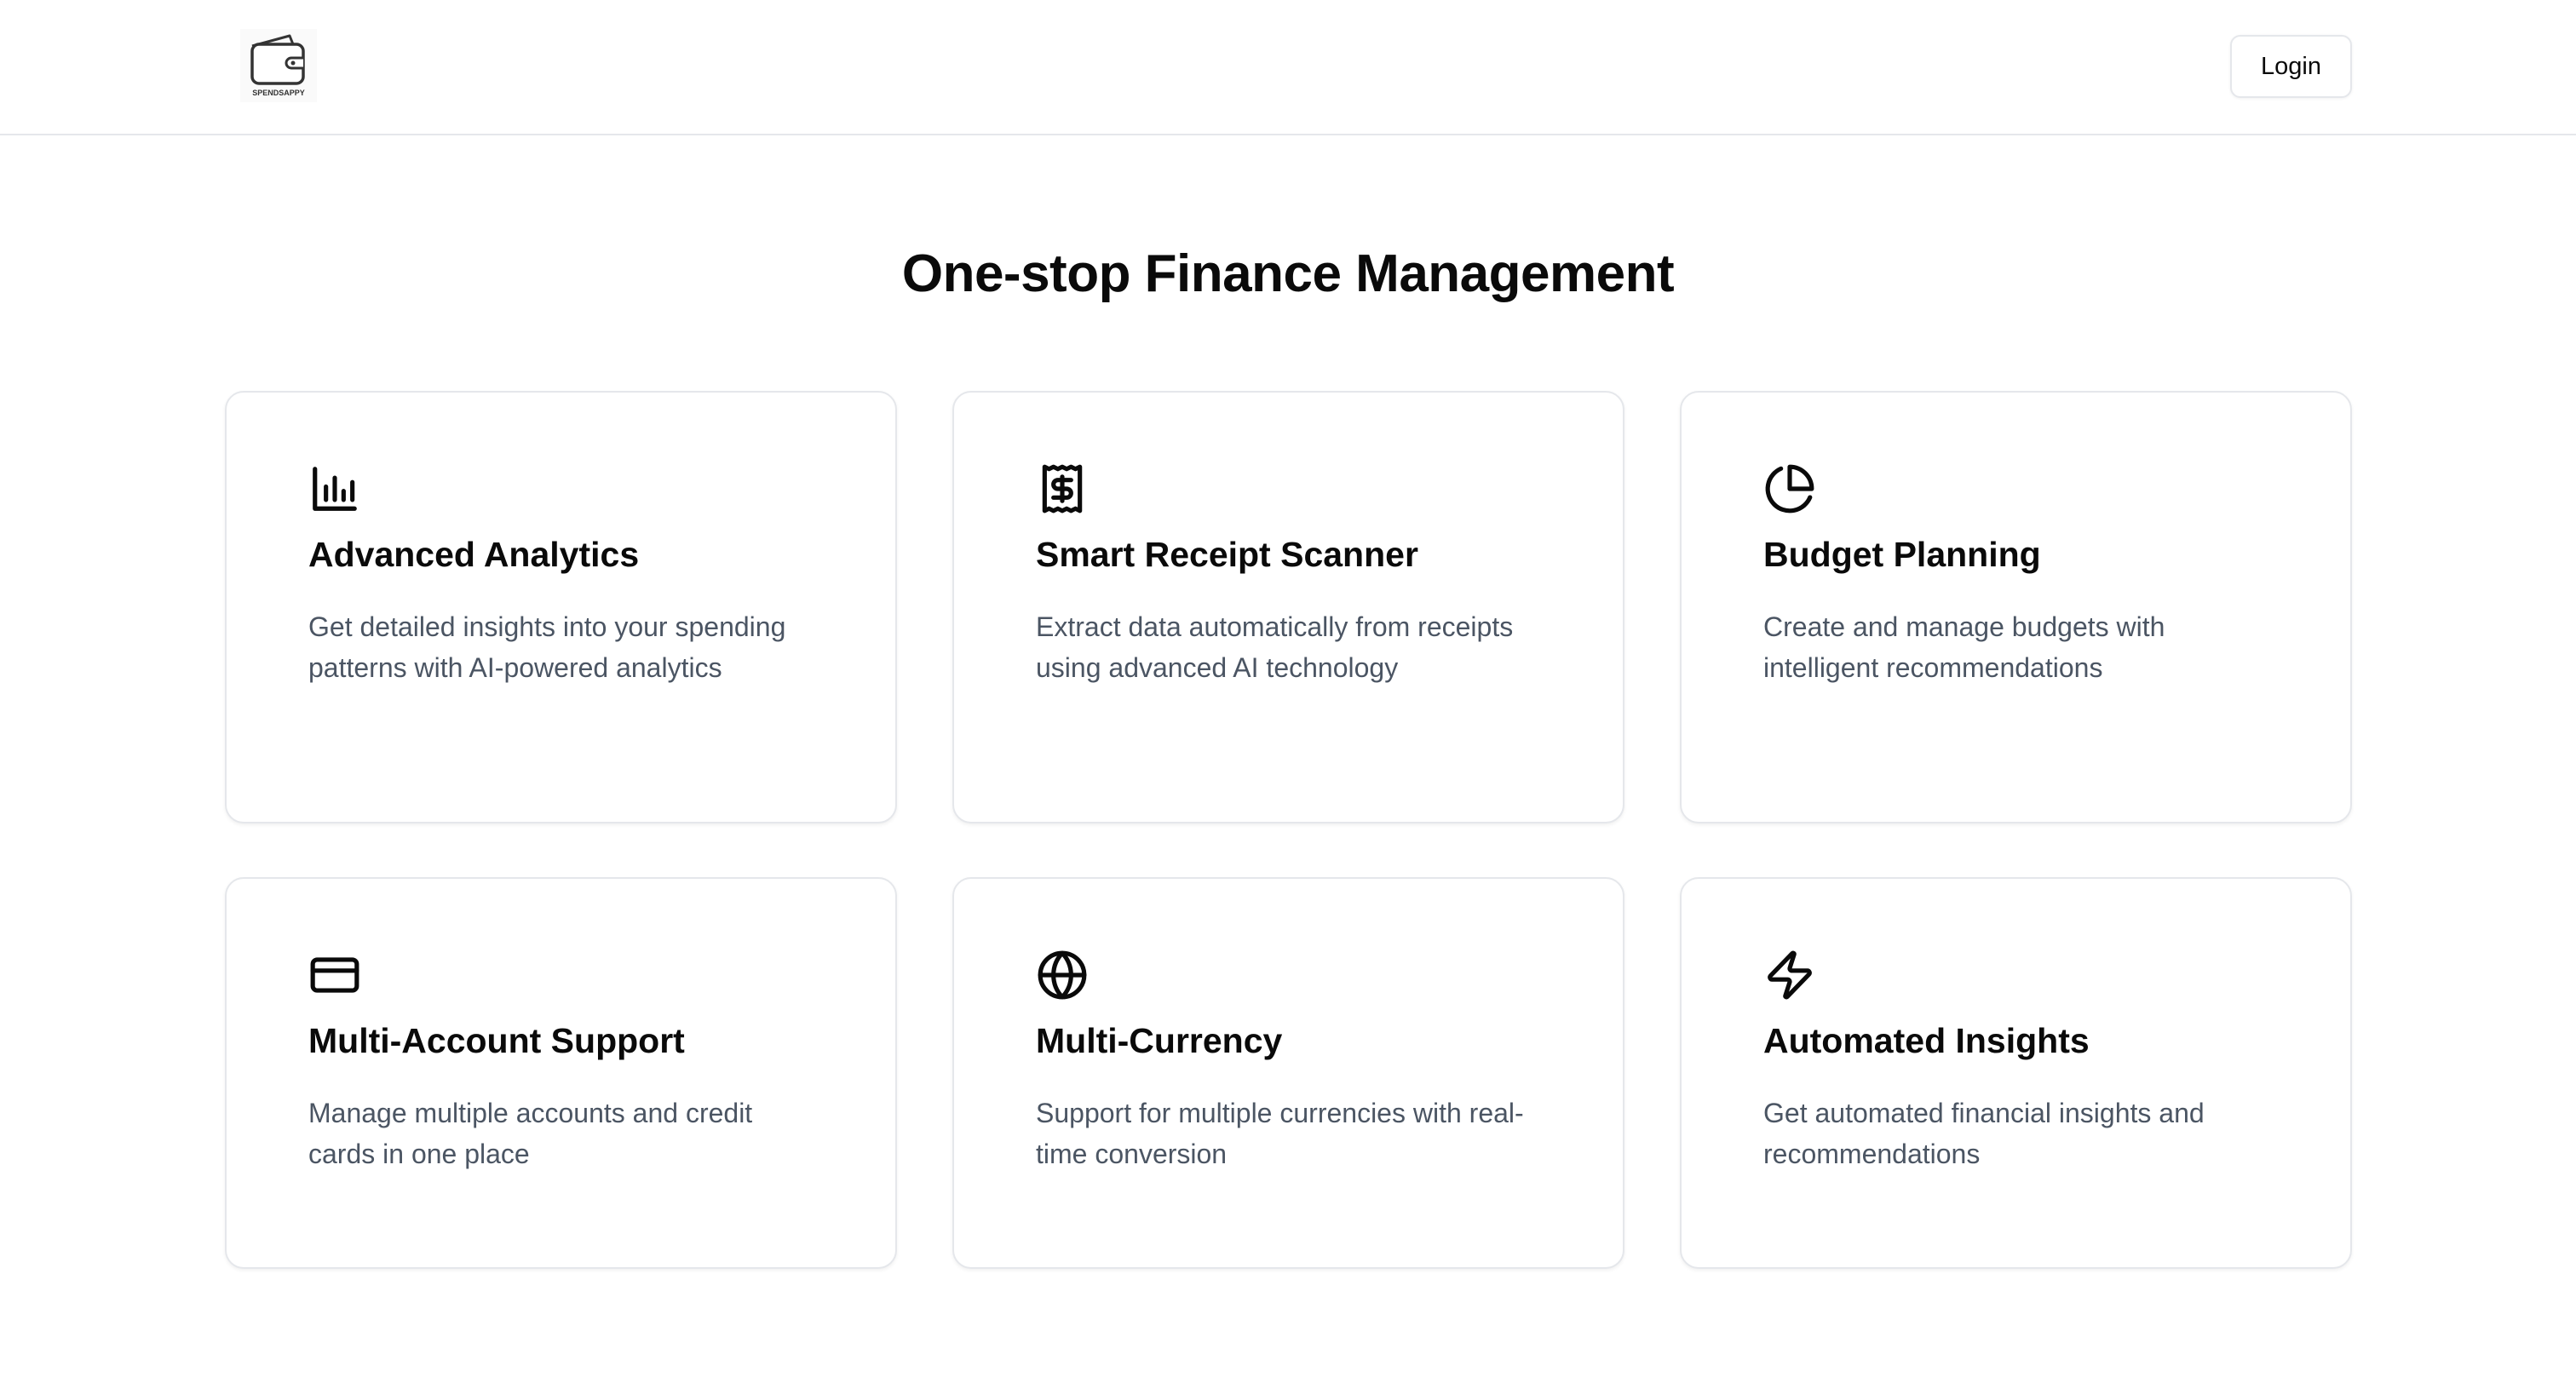 The image size is (2576, 1400). What do you see at coordinates (497, 1040) in the screenshot?
I see `feature-title: Multi-Account Support` at bounding box center [497, 1040].